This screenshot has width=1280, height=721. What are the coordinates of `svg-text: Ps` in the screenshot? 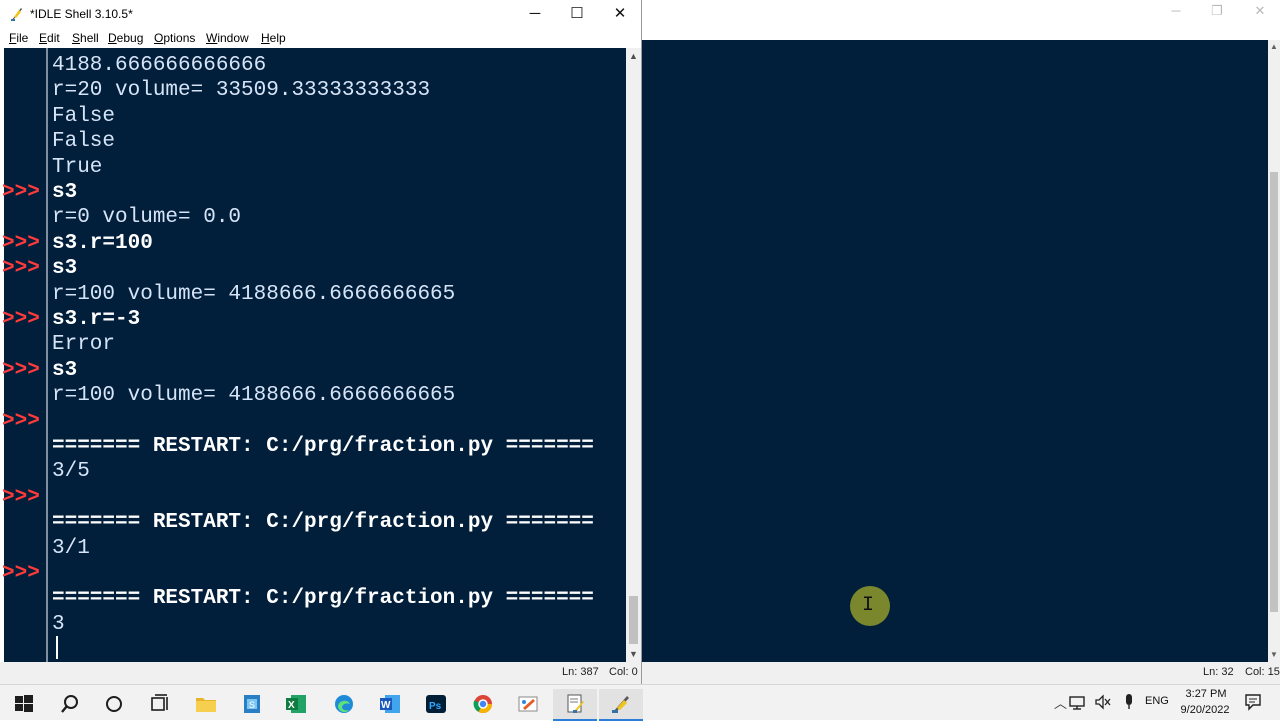 It's located at (435, 706).